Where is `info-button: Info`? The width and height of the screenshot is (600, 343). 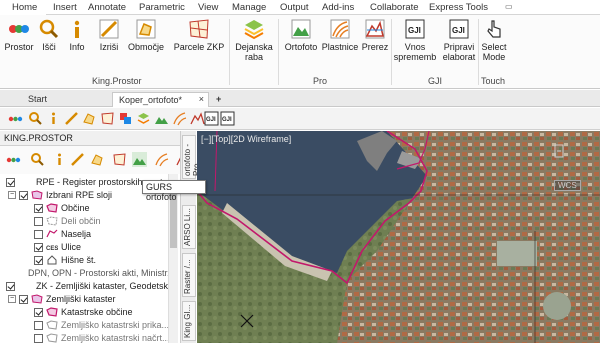
info-button: Info is located at coordinates (77, 35).